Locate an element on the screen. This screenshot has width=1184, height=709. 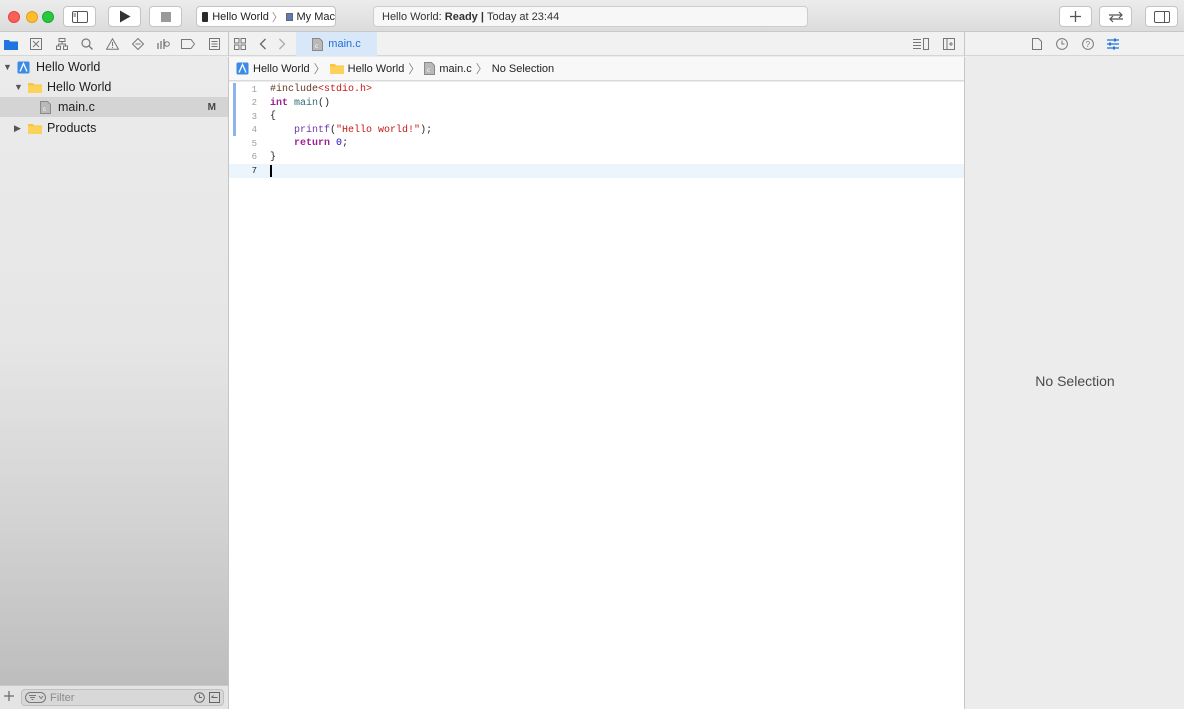
code-line: 2 int main() is located at coordinates (596, 104).